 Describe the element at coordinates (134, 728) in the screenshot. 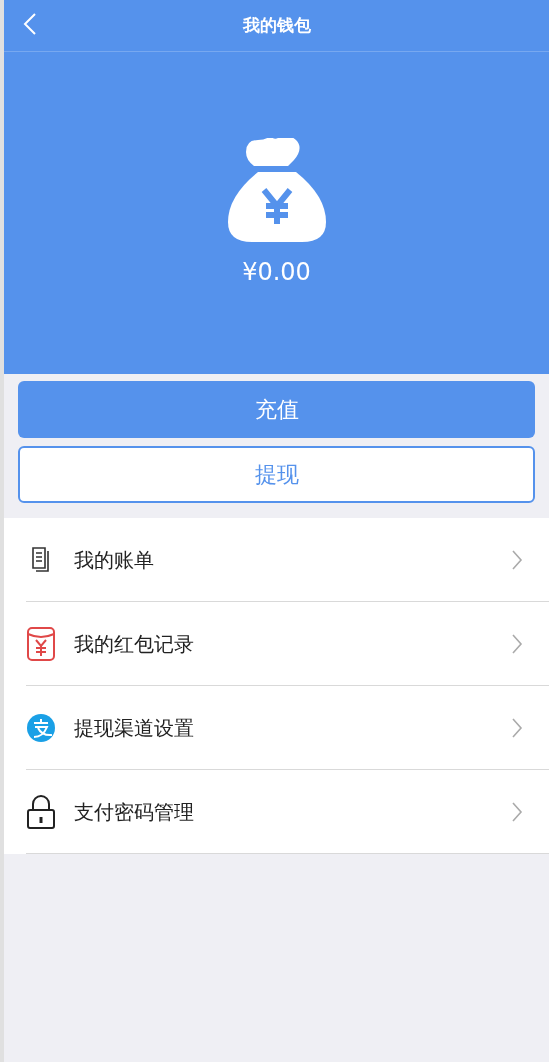

I see `menu-label: 提现渠道设置` at that location.